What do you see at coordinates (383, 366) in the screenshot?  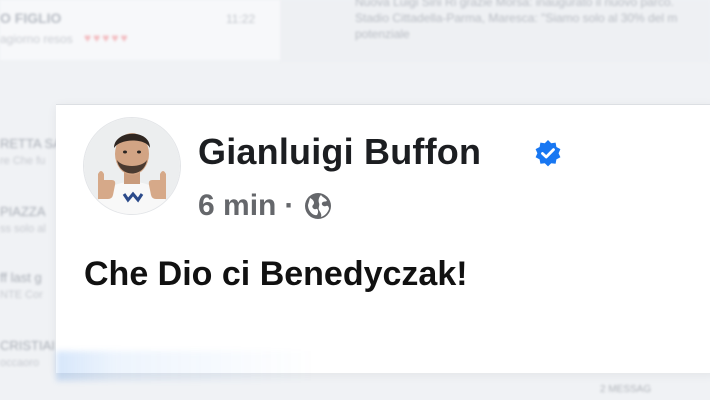 I see `blurred-bottom-edge` at bounding box center [383, 366].